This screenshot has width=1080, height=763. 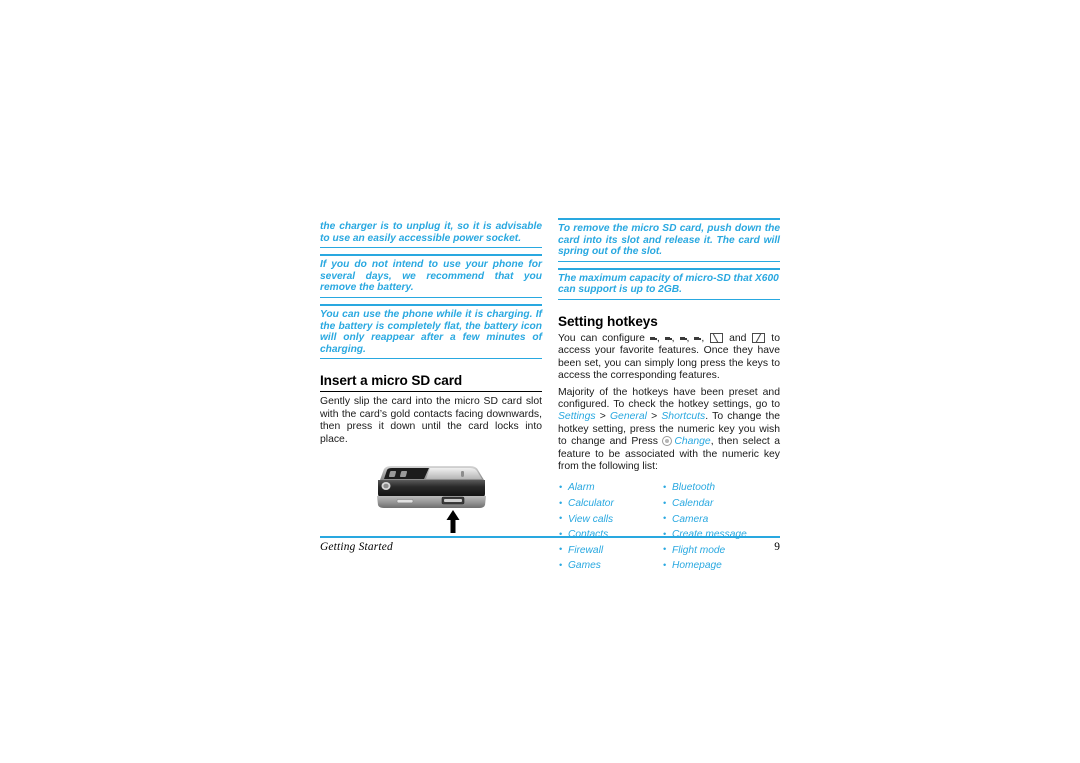 I want to click on left-softkey-icon, so click(x=717, y=338).